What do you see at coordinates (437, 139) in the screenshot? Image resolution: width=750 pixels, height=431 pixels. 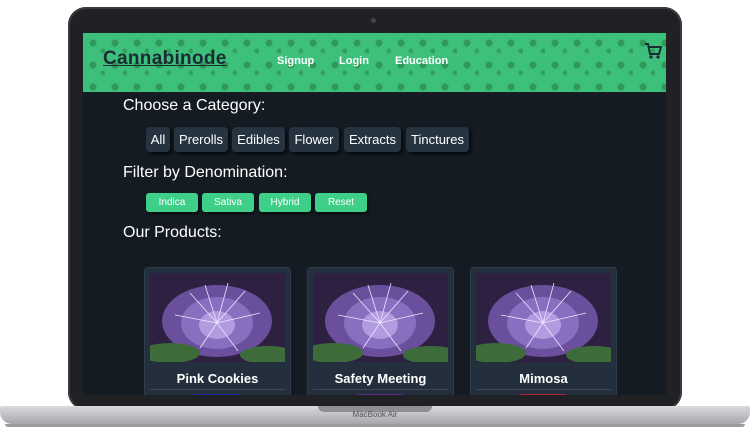 I see `category-tinctures-button: Tinctures` at bounding box center [437, 139].